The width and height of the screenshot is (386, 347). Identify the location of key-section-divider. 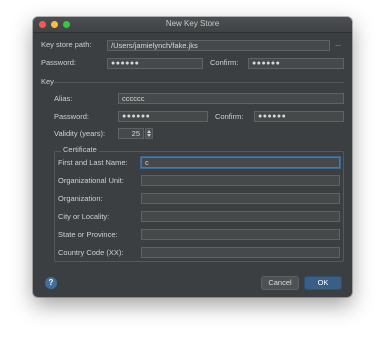
(198, 82).